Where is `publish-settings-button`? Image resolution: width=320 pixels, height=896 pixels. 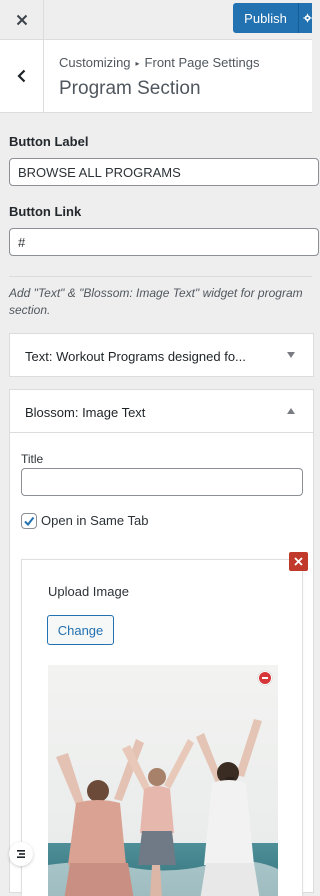 publish-settings-button is located at coordinates (305, 18).